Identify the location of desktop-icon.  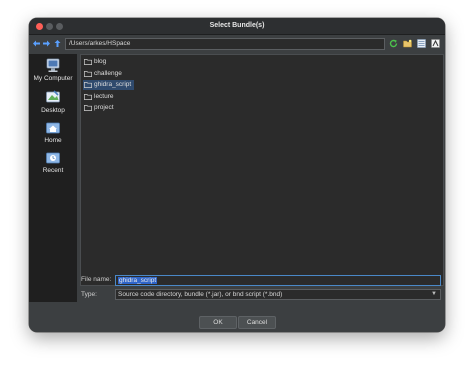
(53, 96).